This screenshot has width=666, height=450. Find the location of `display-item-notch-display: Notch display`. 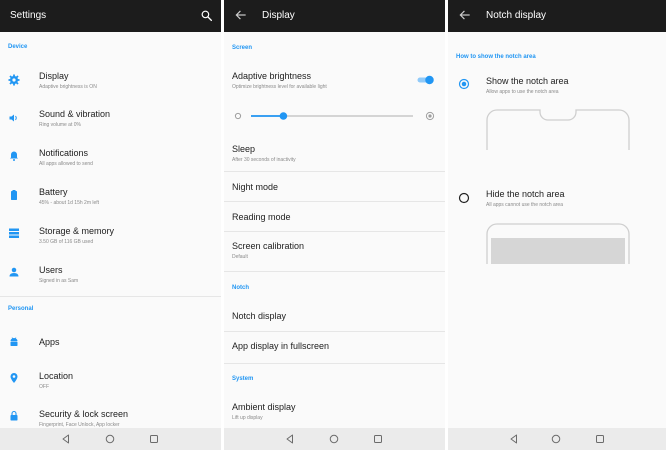

display-item-notch-display: Notch display is located at coordinates (334, 317).